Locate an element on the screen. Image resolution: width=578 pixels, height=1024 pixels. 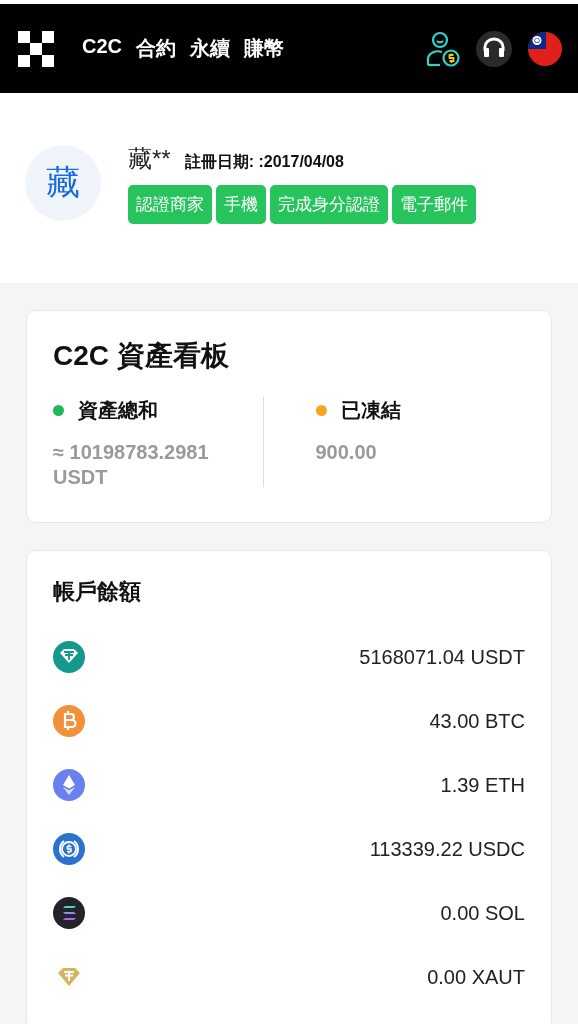
nav-link: 永續 is located at coordinates (210, 48).